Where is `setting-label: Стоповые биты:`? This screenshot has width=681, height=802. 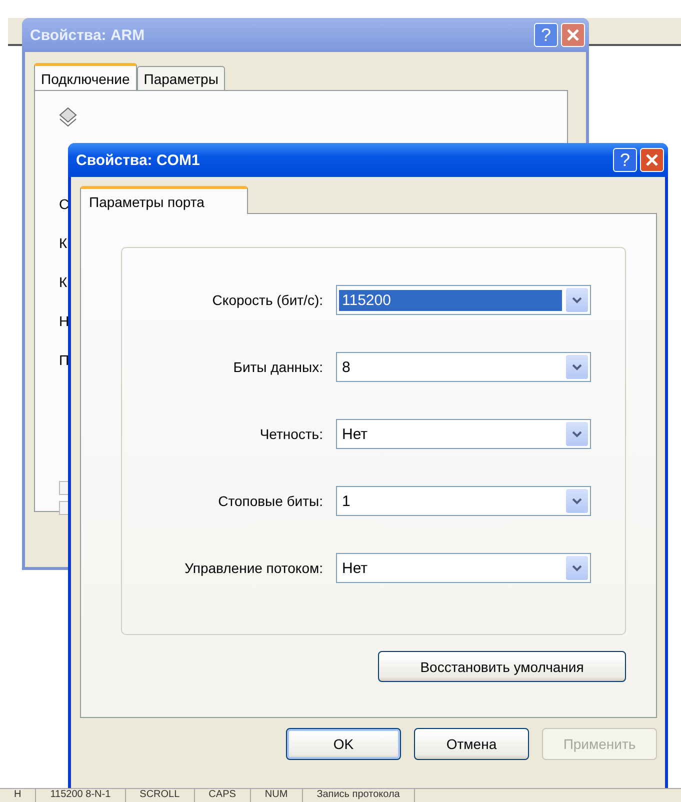 setting-label: Стоповые биты: is located at coordinates (270, 501).